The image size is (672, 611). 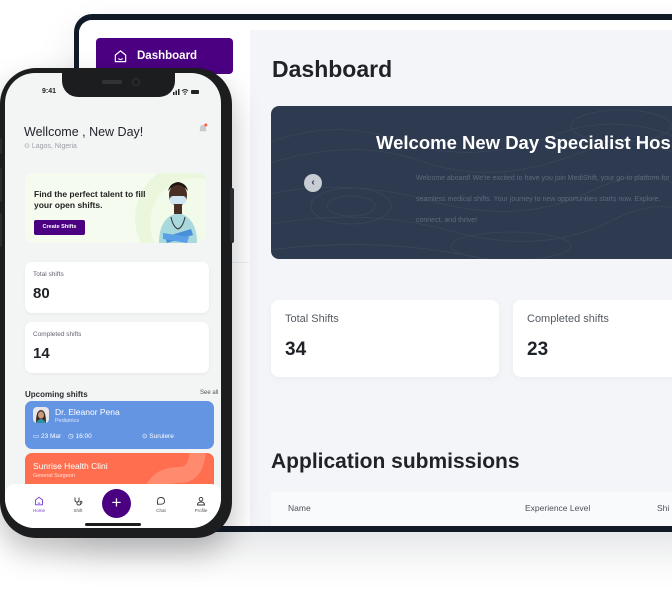 I want to click on tab-chat: Chat, so click(x=161, y=504).